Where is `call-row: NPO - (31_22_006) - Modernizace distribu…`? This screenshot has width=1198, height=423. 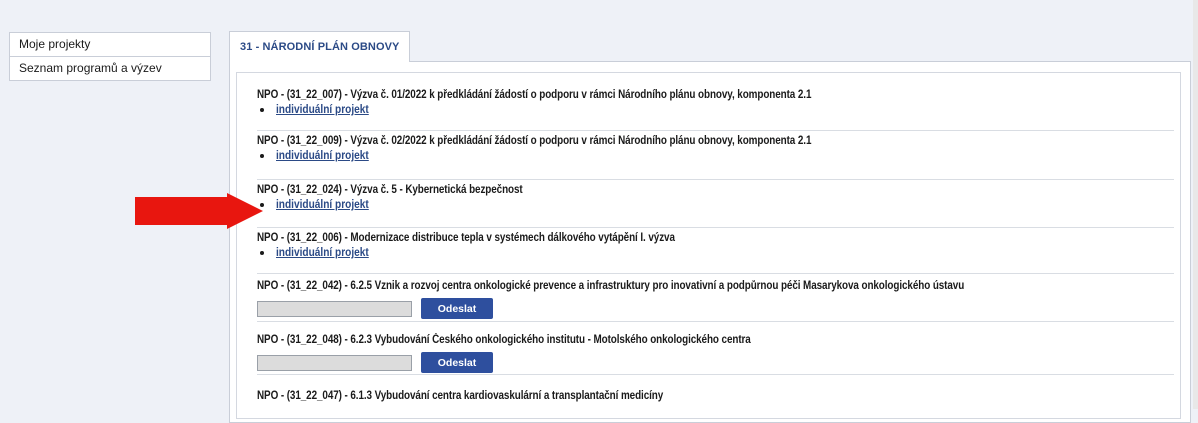 call-row: NPO - (31_22_006) - Modernizace distribu… is located at coordinates (715, 253).